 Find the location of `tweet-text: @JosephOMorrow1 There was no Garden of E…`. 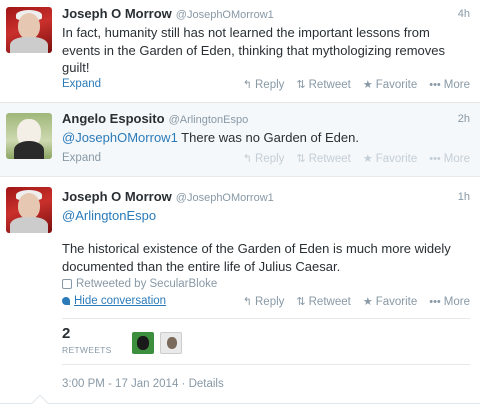

tweet-text: @JosephOMorrow1 There was no Garden of E… is located at coordinates (266, 138).